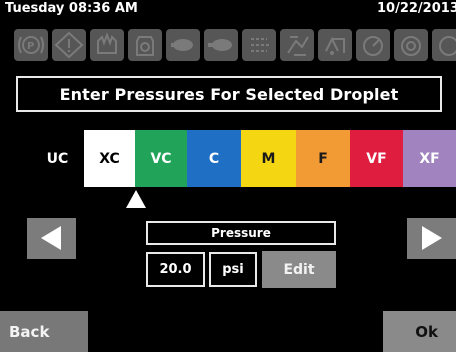 The image size is (456, 352). What do you see at coordinates (229, 94) in the screenshot?
I see `page-title: Enter Pressures For Selected Droplet` at bounding box center [229, 94].